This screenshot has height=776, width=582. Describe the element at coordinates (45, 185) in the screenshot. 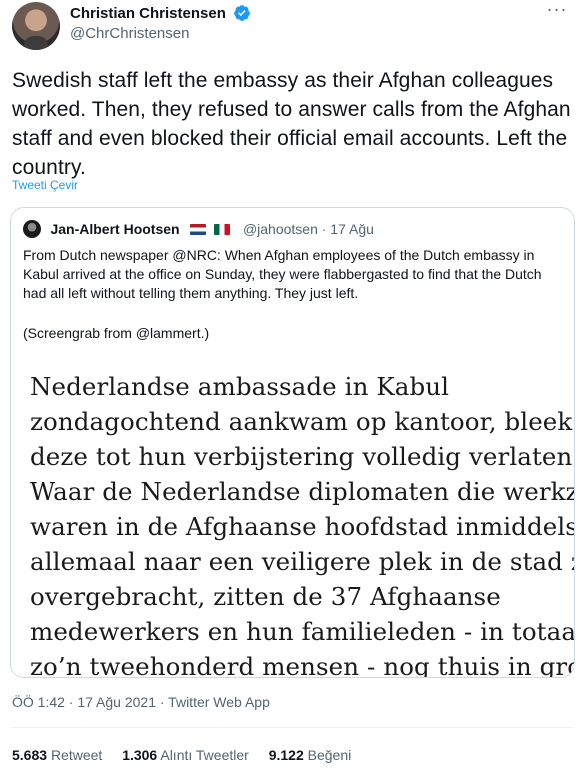

I see `translate-tweet-link: Tweeti Çevir` at that location.